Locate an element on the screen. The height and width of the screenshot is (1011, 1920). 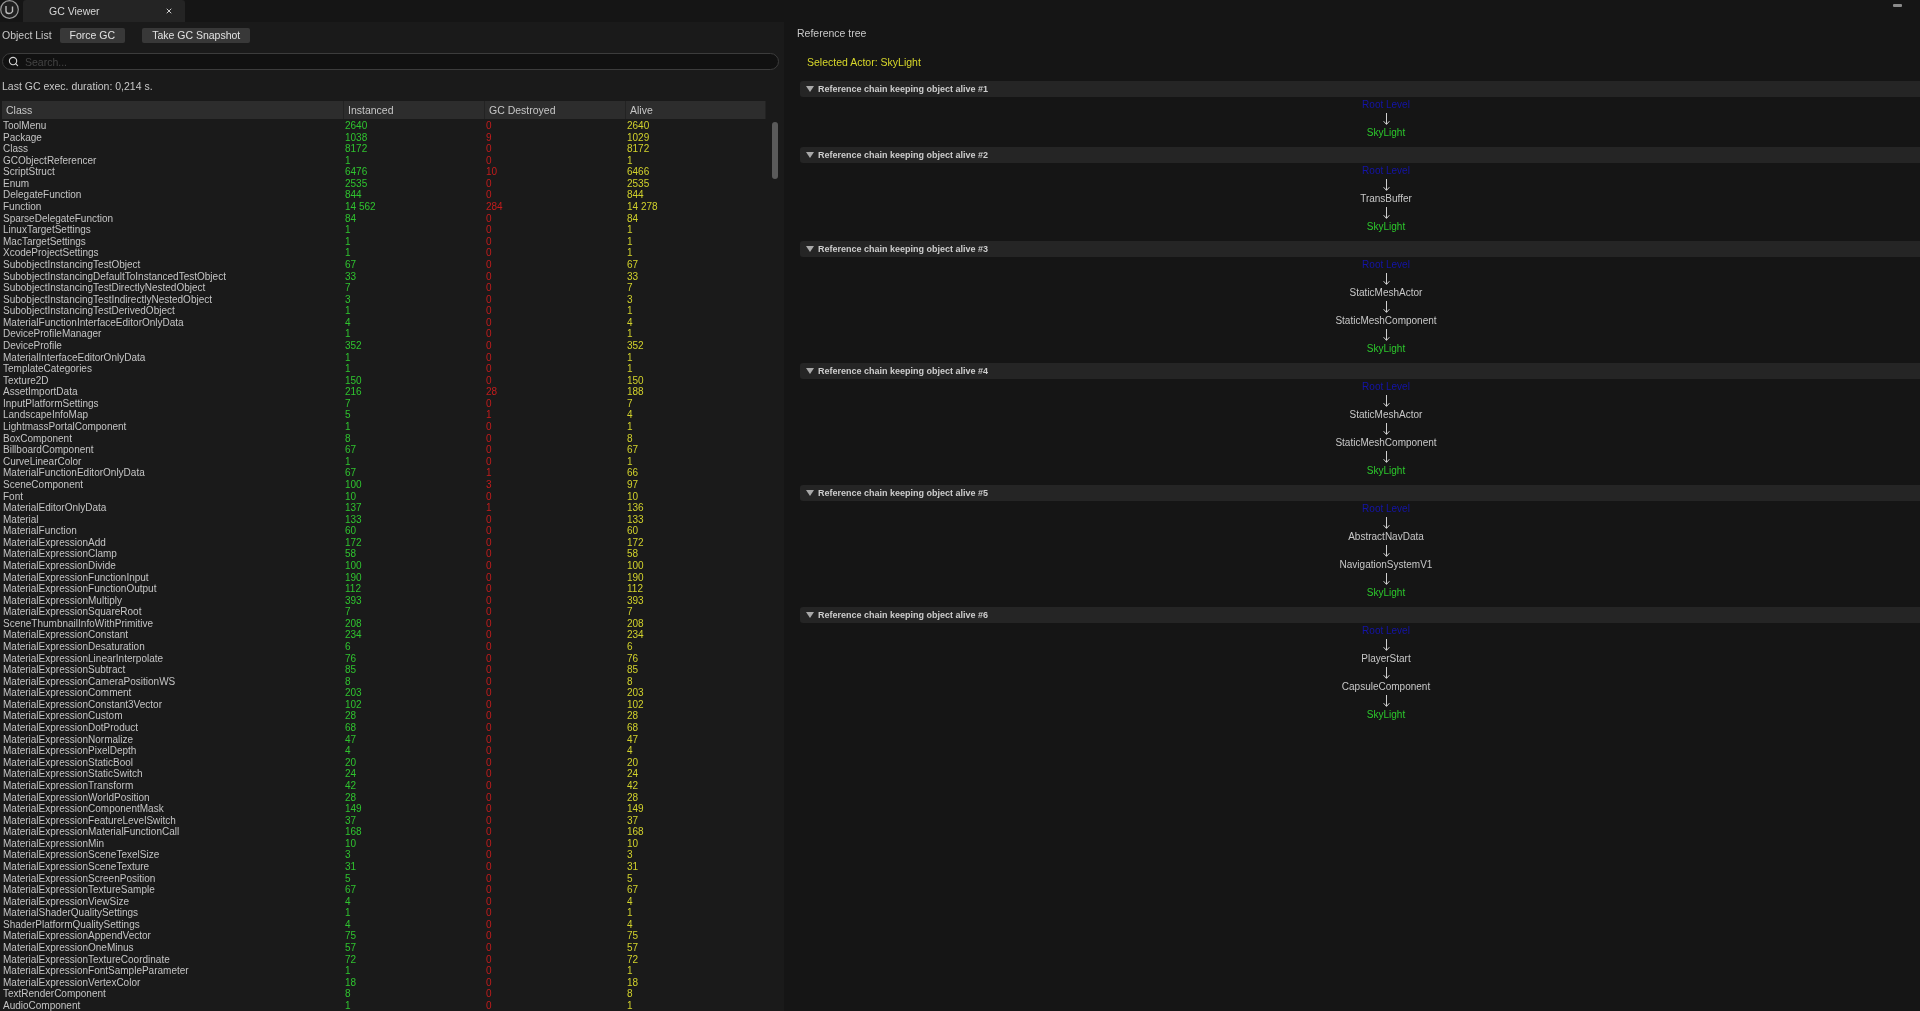
table-cell-text: 6476 is located at coordinates (356, 172).